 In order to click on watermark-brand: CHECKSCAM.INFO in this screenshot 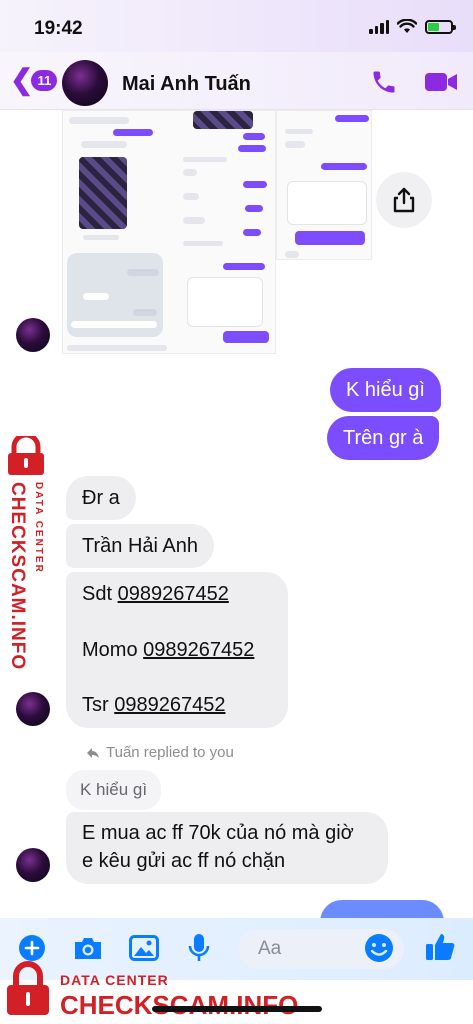, I will do `click(17, 576)`.